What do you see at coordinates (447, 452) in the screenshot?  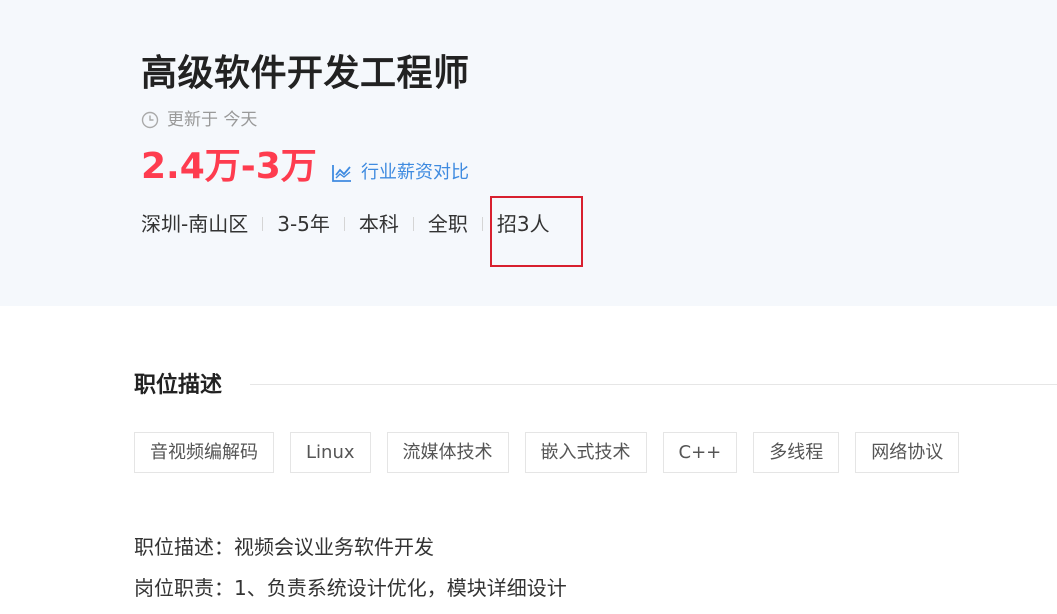 I see `skill-tag: 流媒体技术` at bounding box center [447, 452].